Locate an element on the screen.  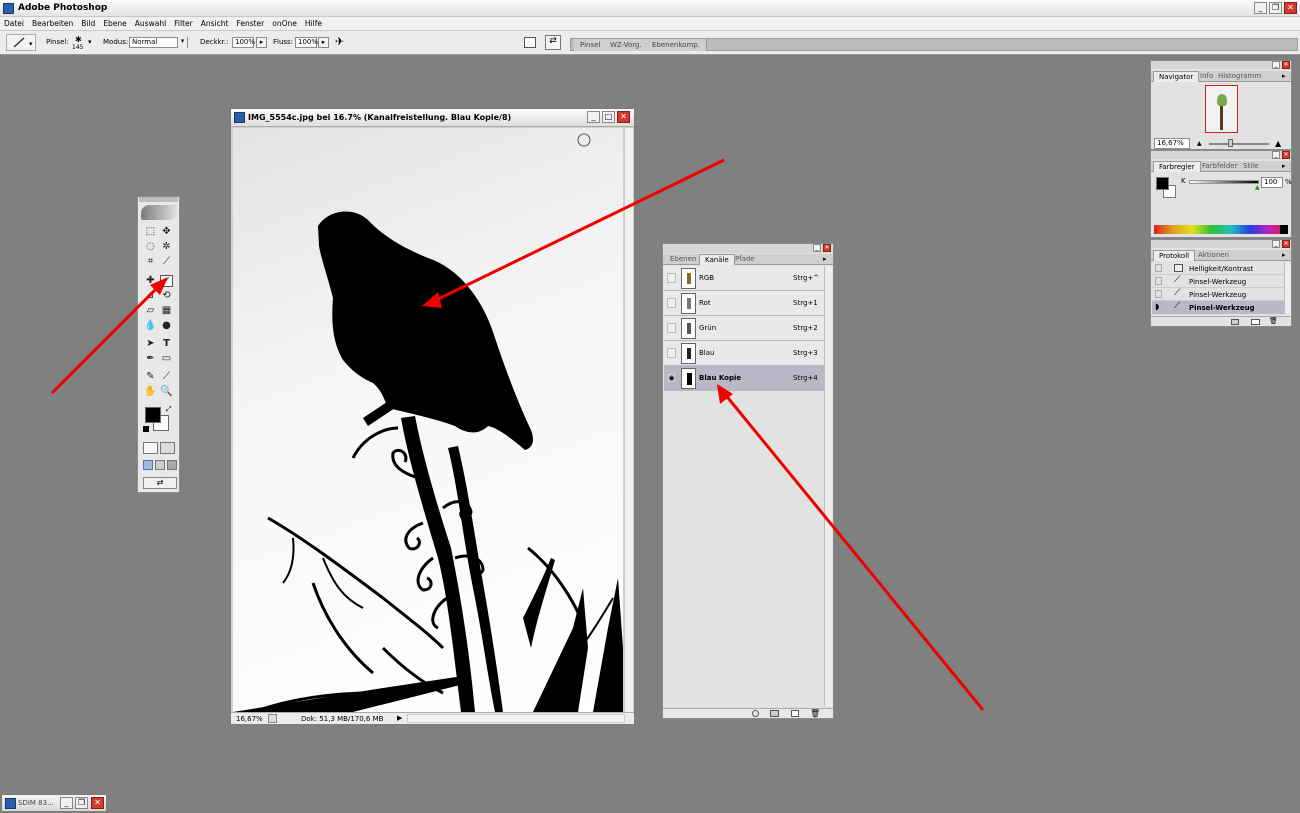
brush-picker: ✱ 145 ▾ is located at coordinates (84, 43).